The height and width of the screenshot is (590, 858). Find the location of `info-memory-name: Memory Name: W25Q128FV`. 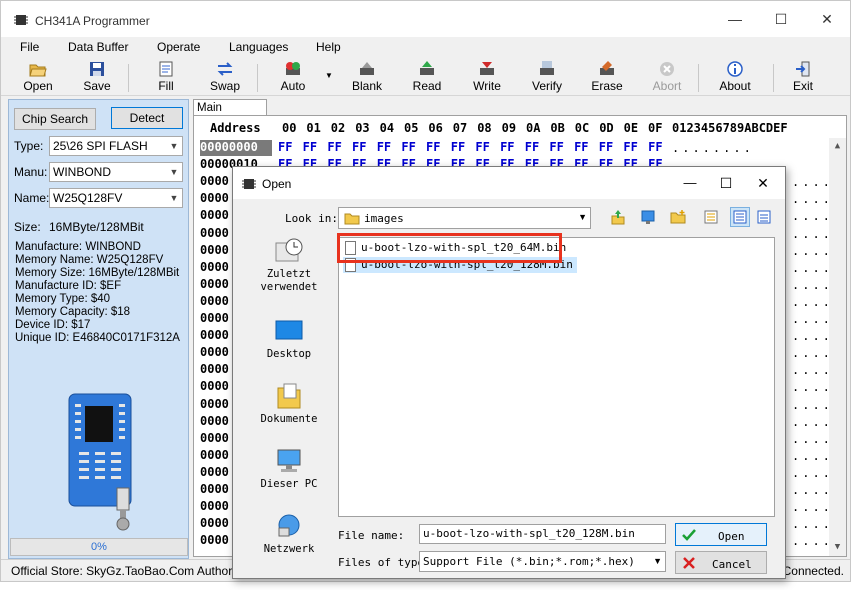

info-memory-name: Memory Name: W25Q128FV is located at coordinates (89, 260).